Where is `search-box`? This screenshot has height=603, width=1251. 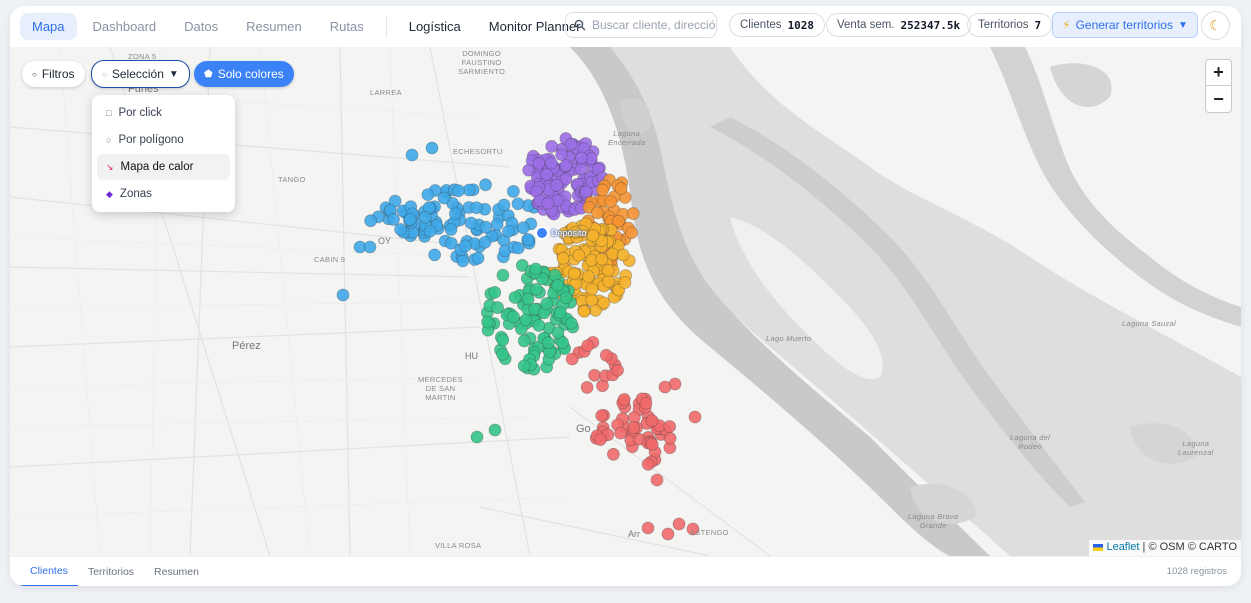 search-box is located at coordinates (641, 25).